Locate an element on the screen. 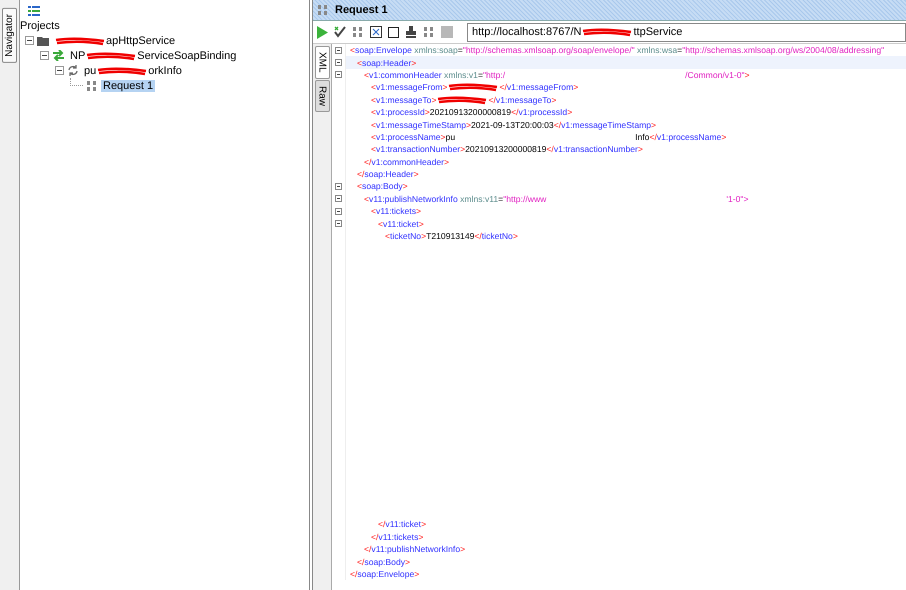 The image size is (906, 590). xml-code-line: </soap:Body> is located at coordinates (383, 561).